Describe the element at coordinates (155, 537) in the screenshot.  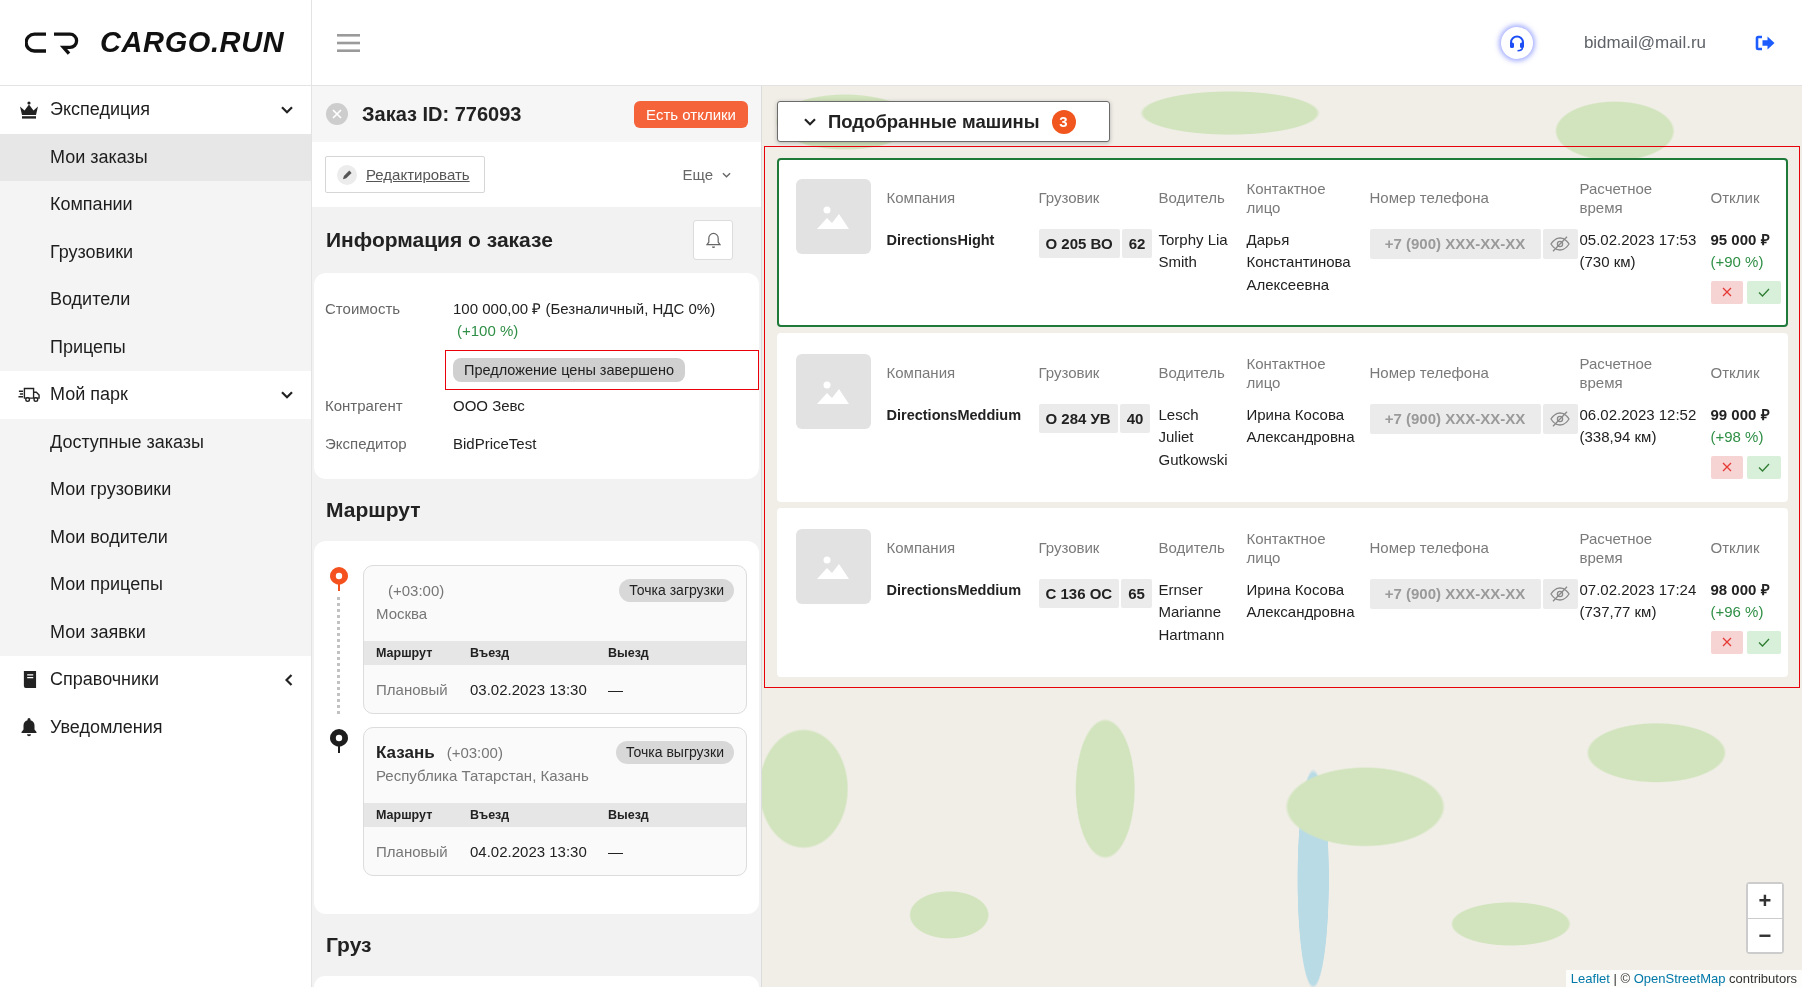
I see `nav-item: Мои водители` at that location.